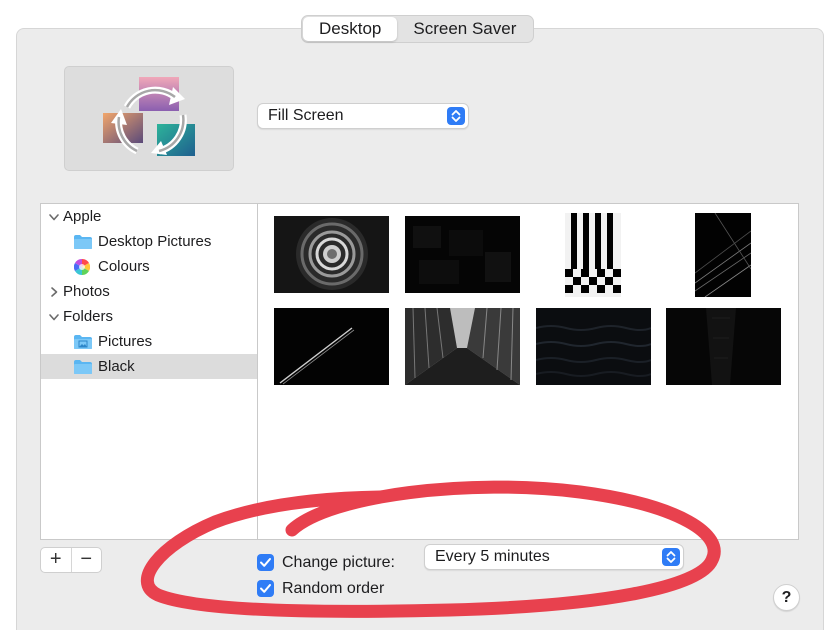 The height and width of the screenshot is (630, 840). I want to click on sidebar-group-label: Apple, so click(82, 216).